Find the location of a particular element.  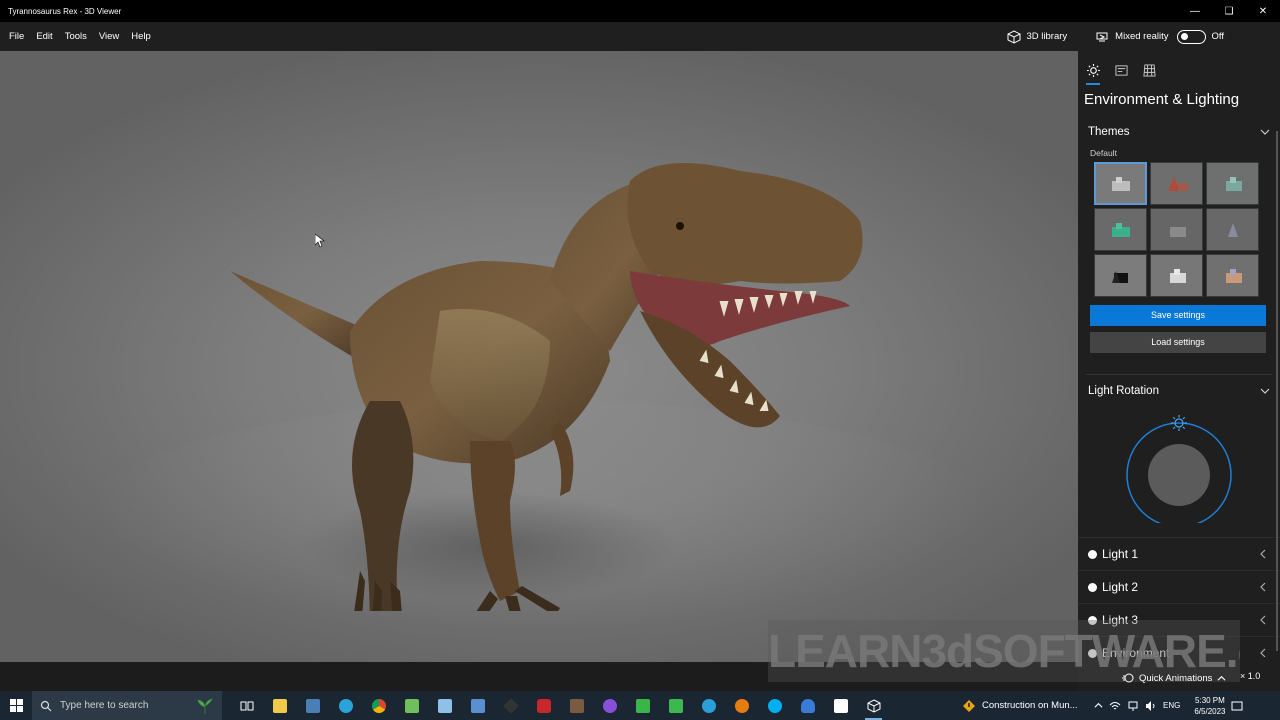

language-indicator: ENG is located at coordinates (1171, 705).